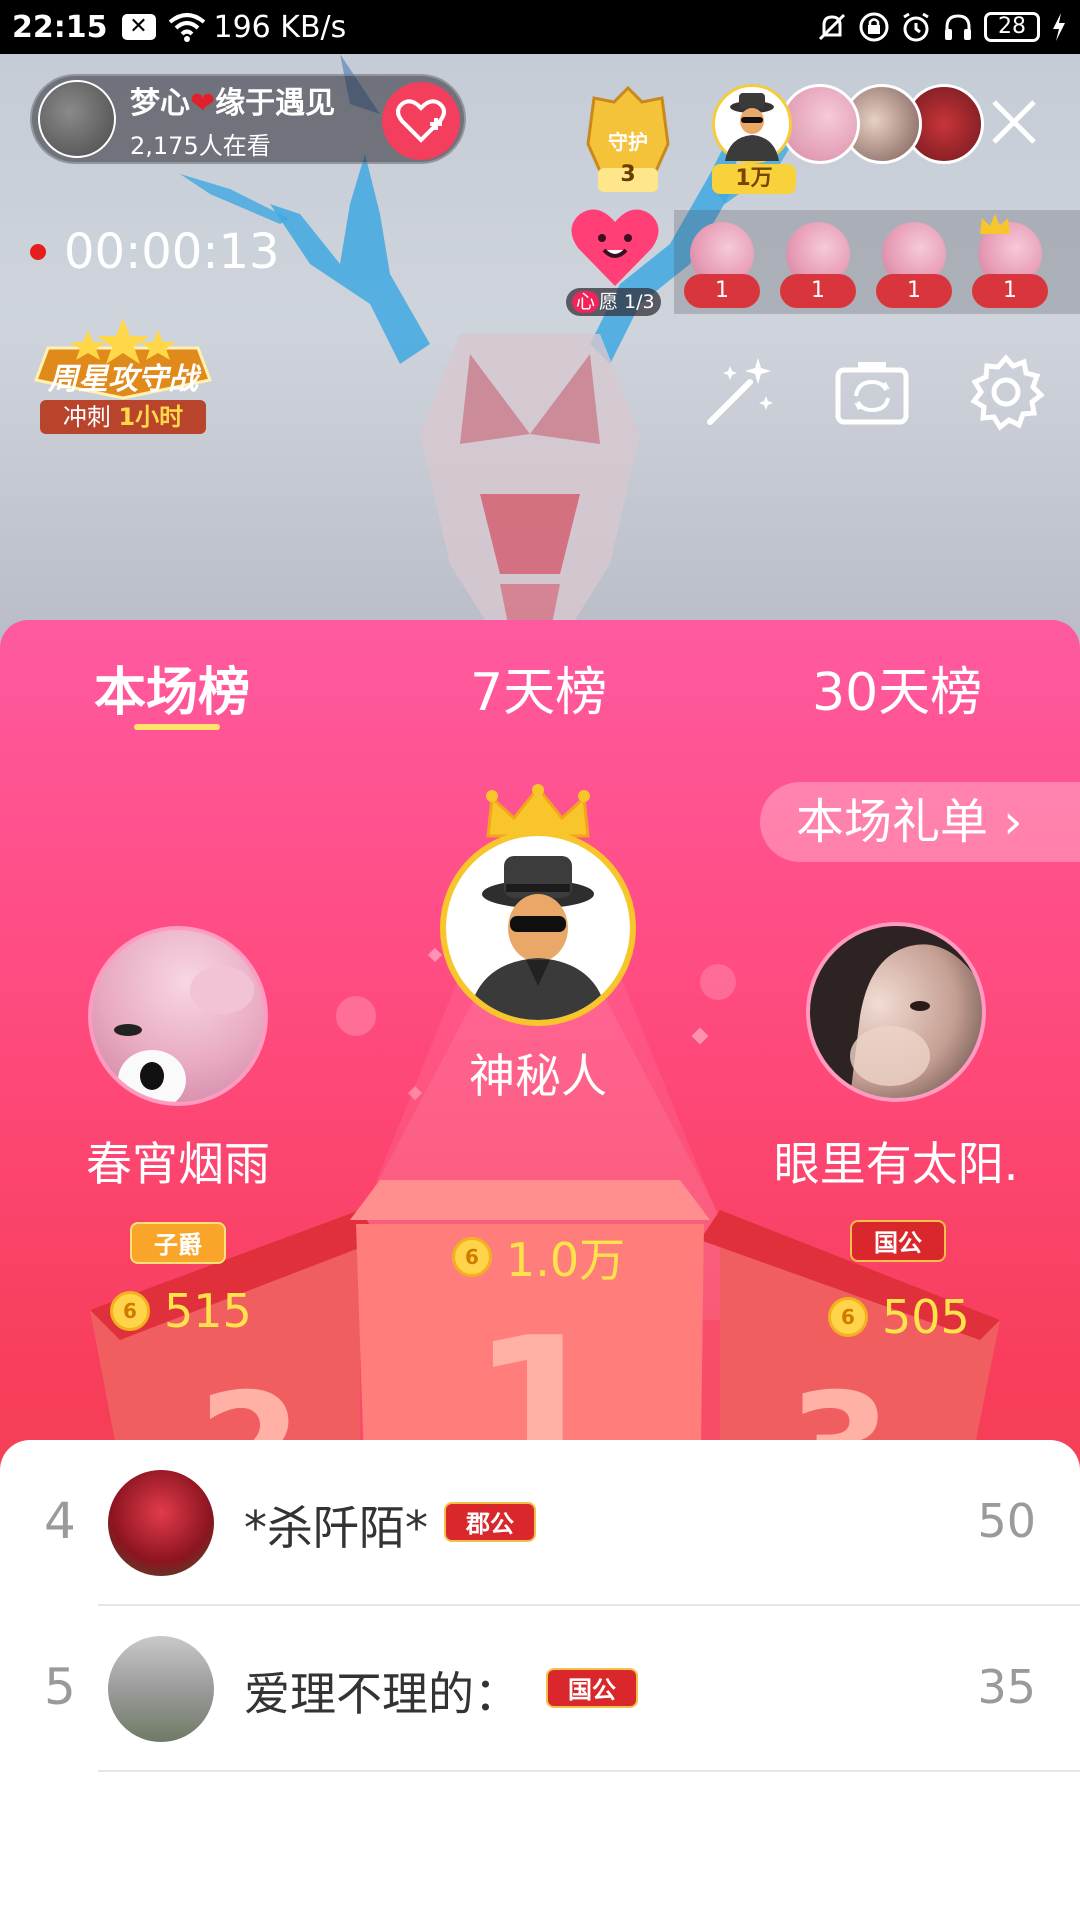 The width and height of the screenshot is (1080, 1920). I want to click on top-viewer-avatar, so click(752, 124).